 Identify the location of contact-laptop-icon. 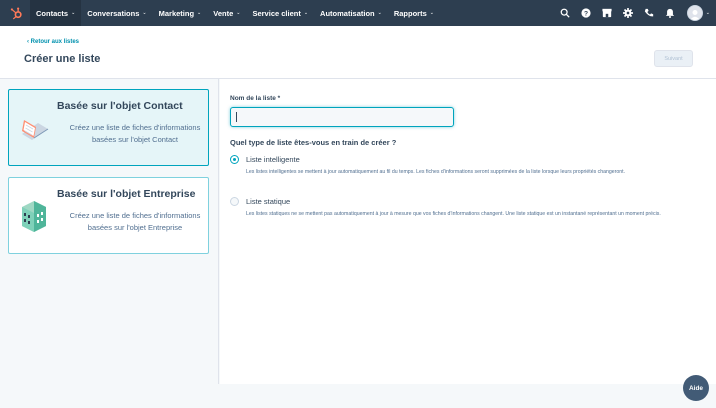
(34, 128).